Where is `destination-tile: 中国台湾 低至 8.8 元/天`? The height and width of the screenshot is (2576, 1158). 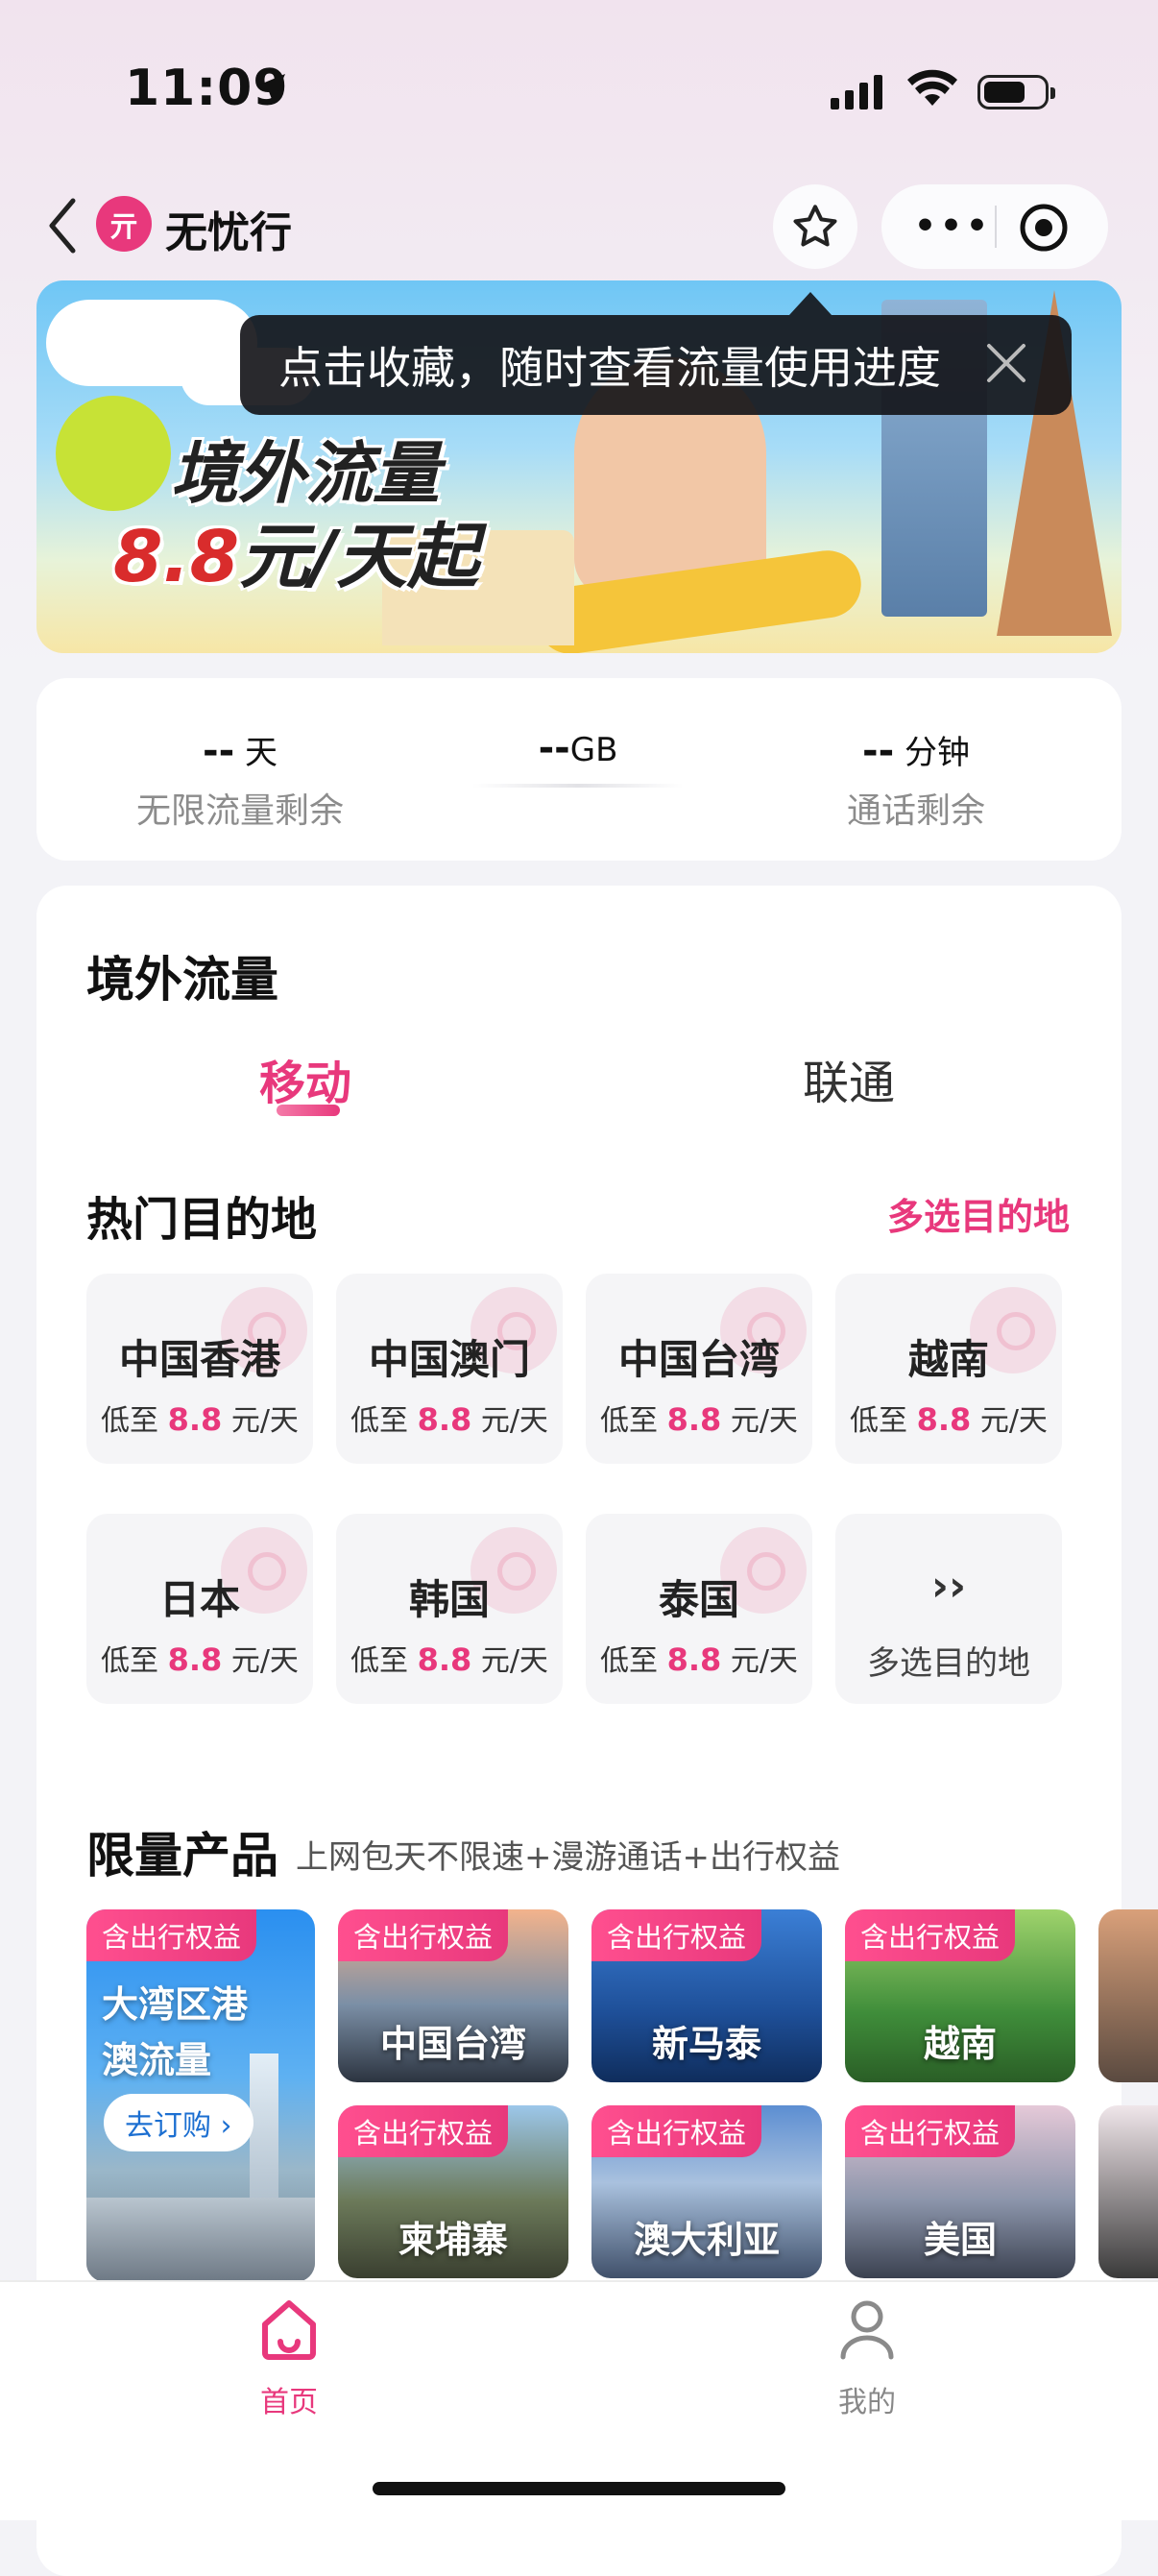
destination-tile: 中国台湾 低至 8.8 元/天 is located at coordinates (699, 1369).